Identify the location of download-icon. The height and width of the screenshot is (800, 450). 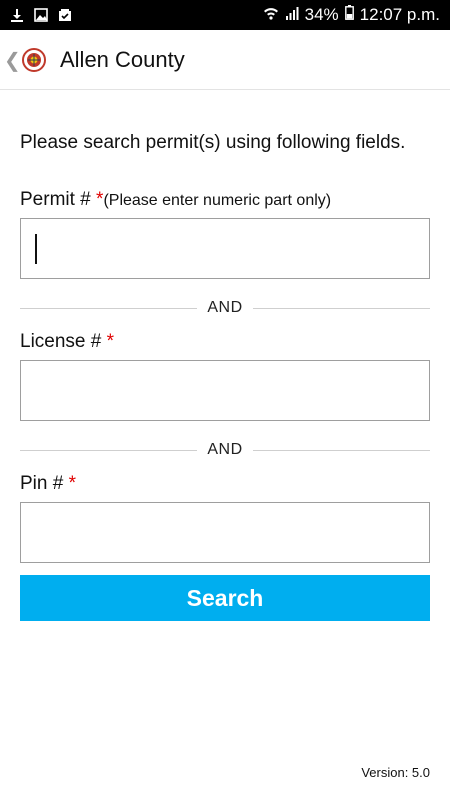
(17, 15).